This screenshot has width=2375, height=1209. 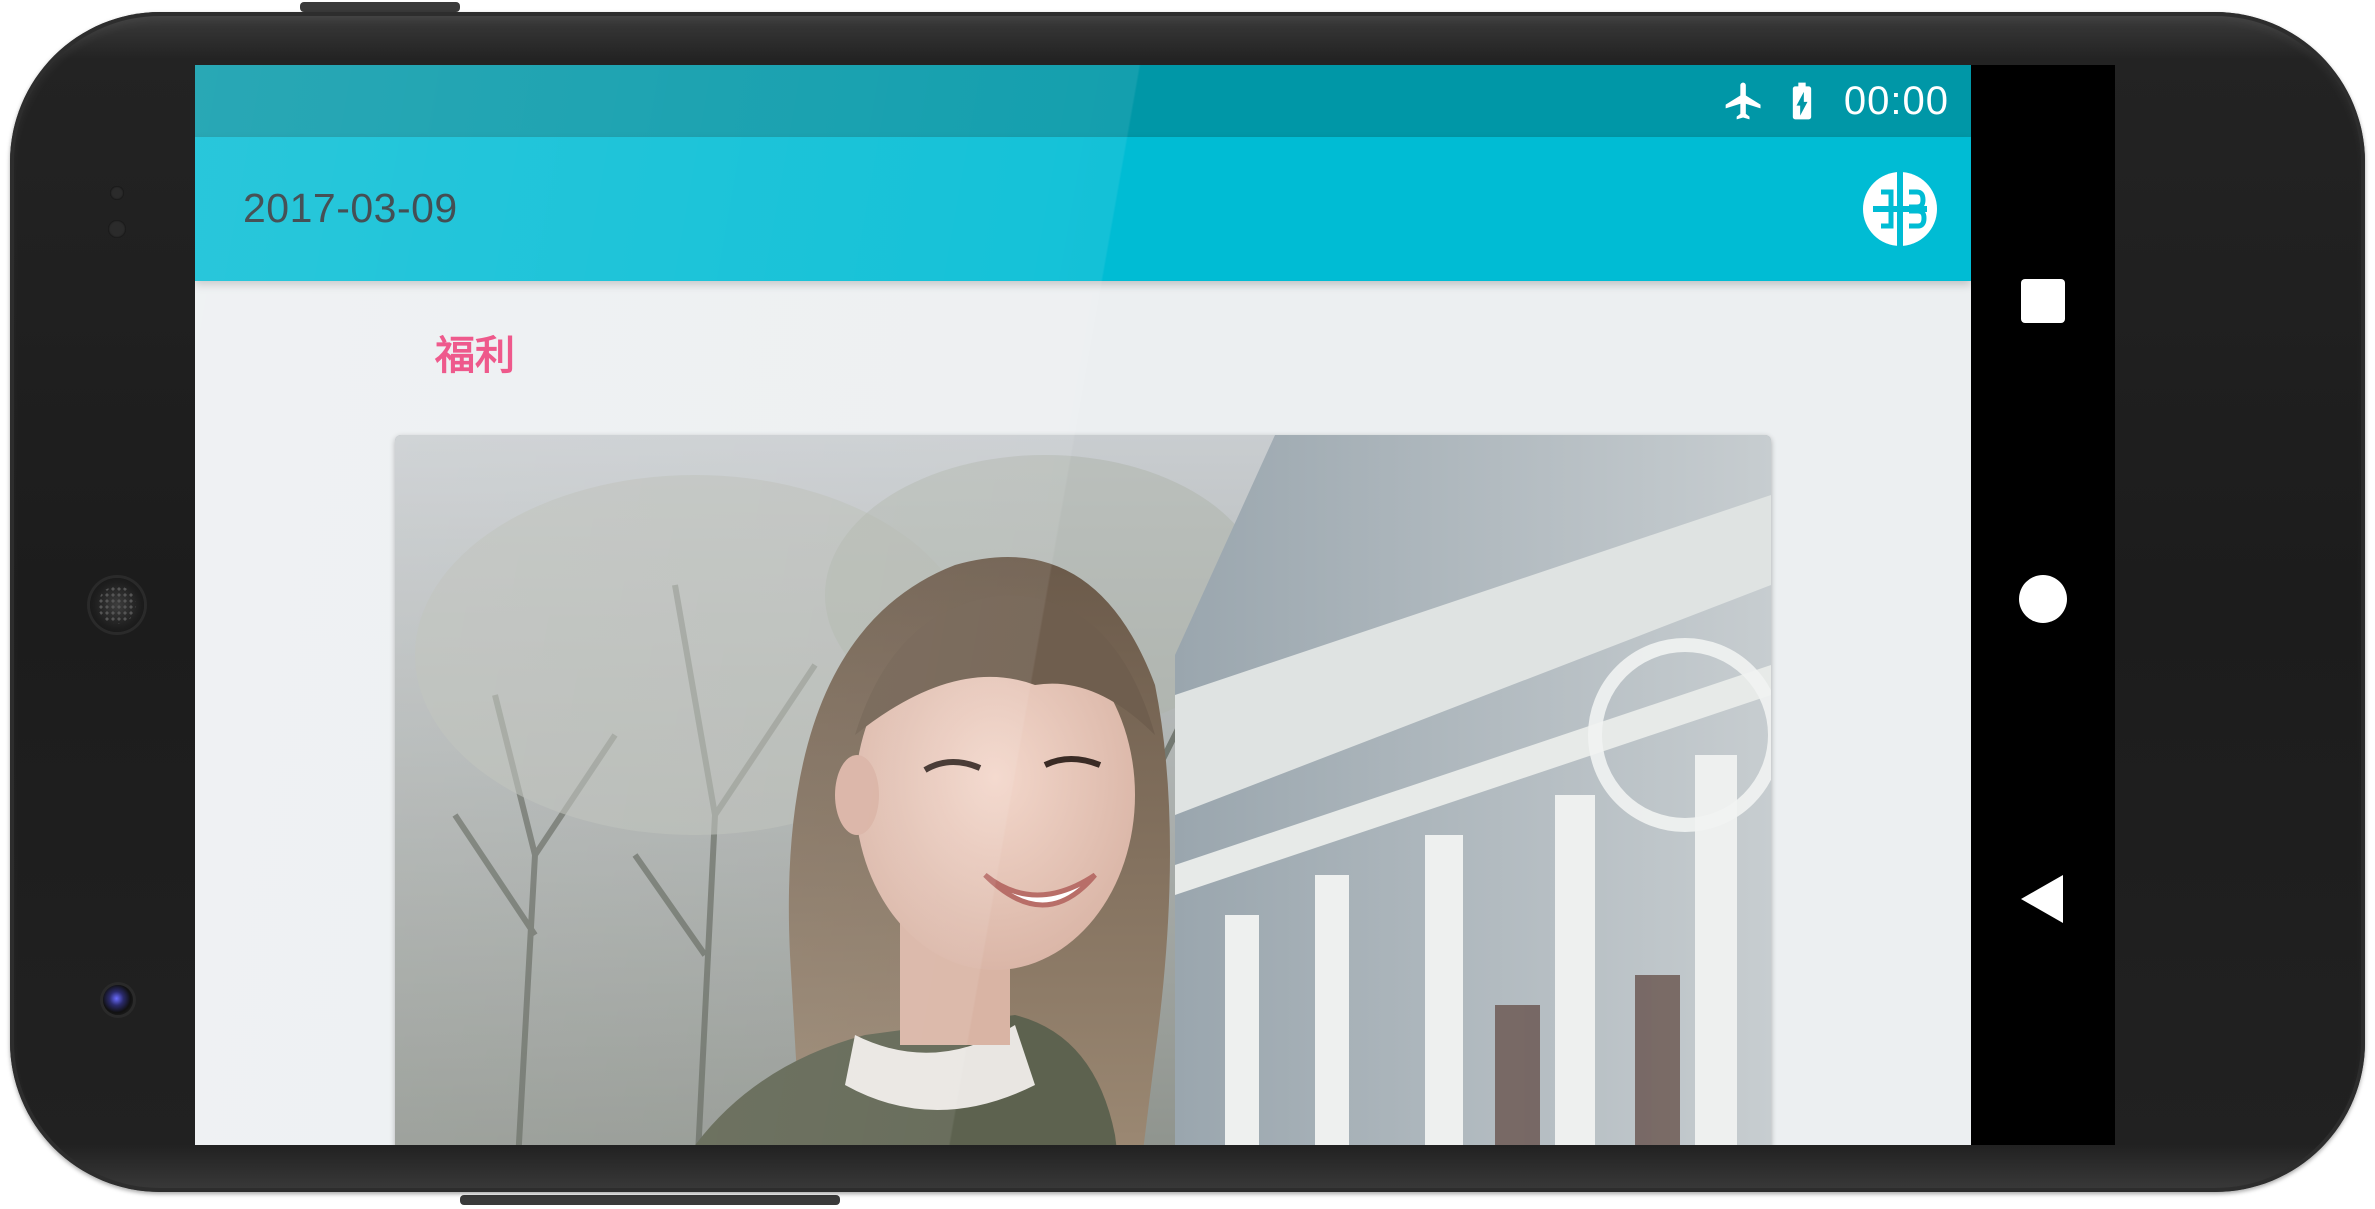 What do you see at coordinates (118, 1000) in the screenshot?
I see `front-camera` at bounding box center [118, 1000].